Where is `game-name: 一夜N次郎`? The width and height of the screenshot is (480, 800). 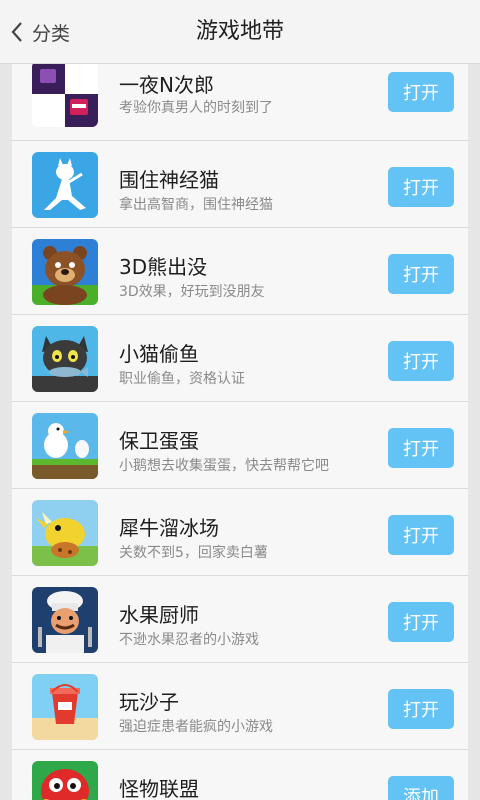
game-name: 一夜N次郎 is located at coordinates (166, 85).